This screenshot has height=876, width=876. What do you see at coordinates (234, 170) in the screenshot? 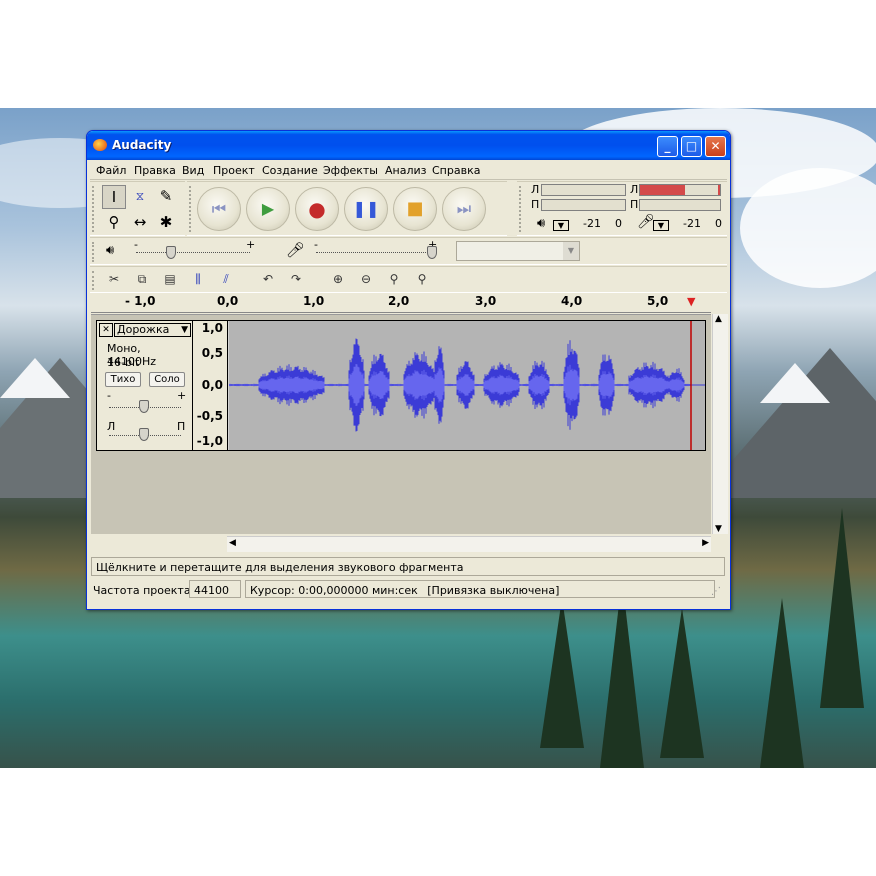
I see `menu-project: Проект` at bounding box center [234, 170].